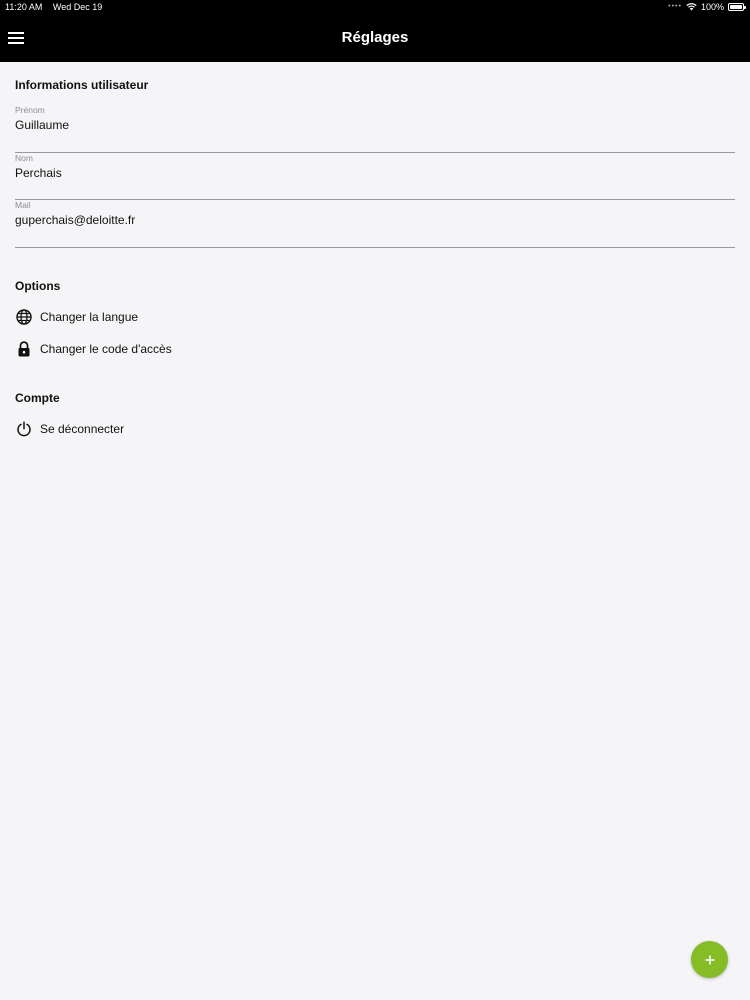  I want to click on status-date: Wed Dec 19, so click(77, 7).